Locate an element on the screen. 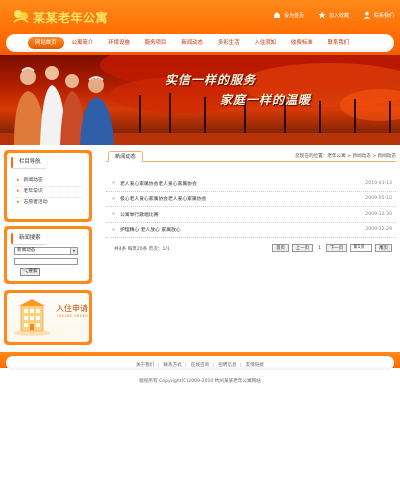 This screenshot has width=400, height=500. category-item-knowledge: ▸ 老年常识 is located at coordinates (32, 191).